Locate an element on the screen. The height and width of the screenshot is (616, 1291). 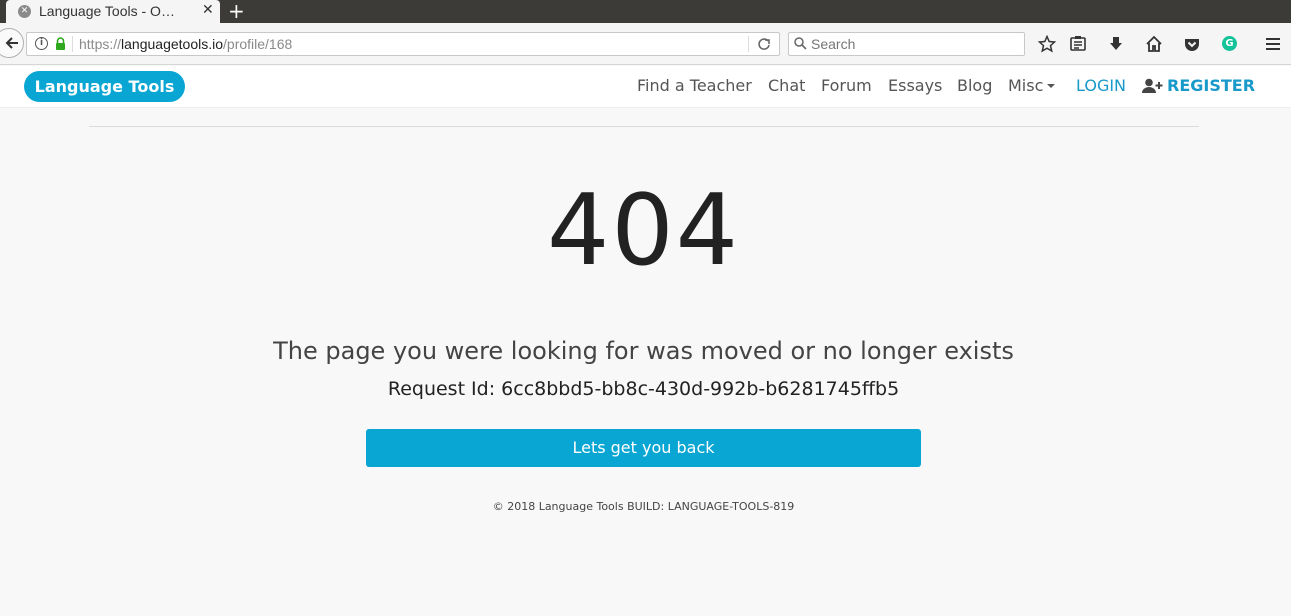
url-text: https://languagetools.io/profile/168 is located at coordinates (185, 44).